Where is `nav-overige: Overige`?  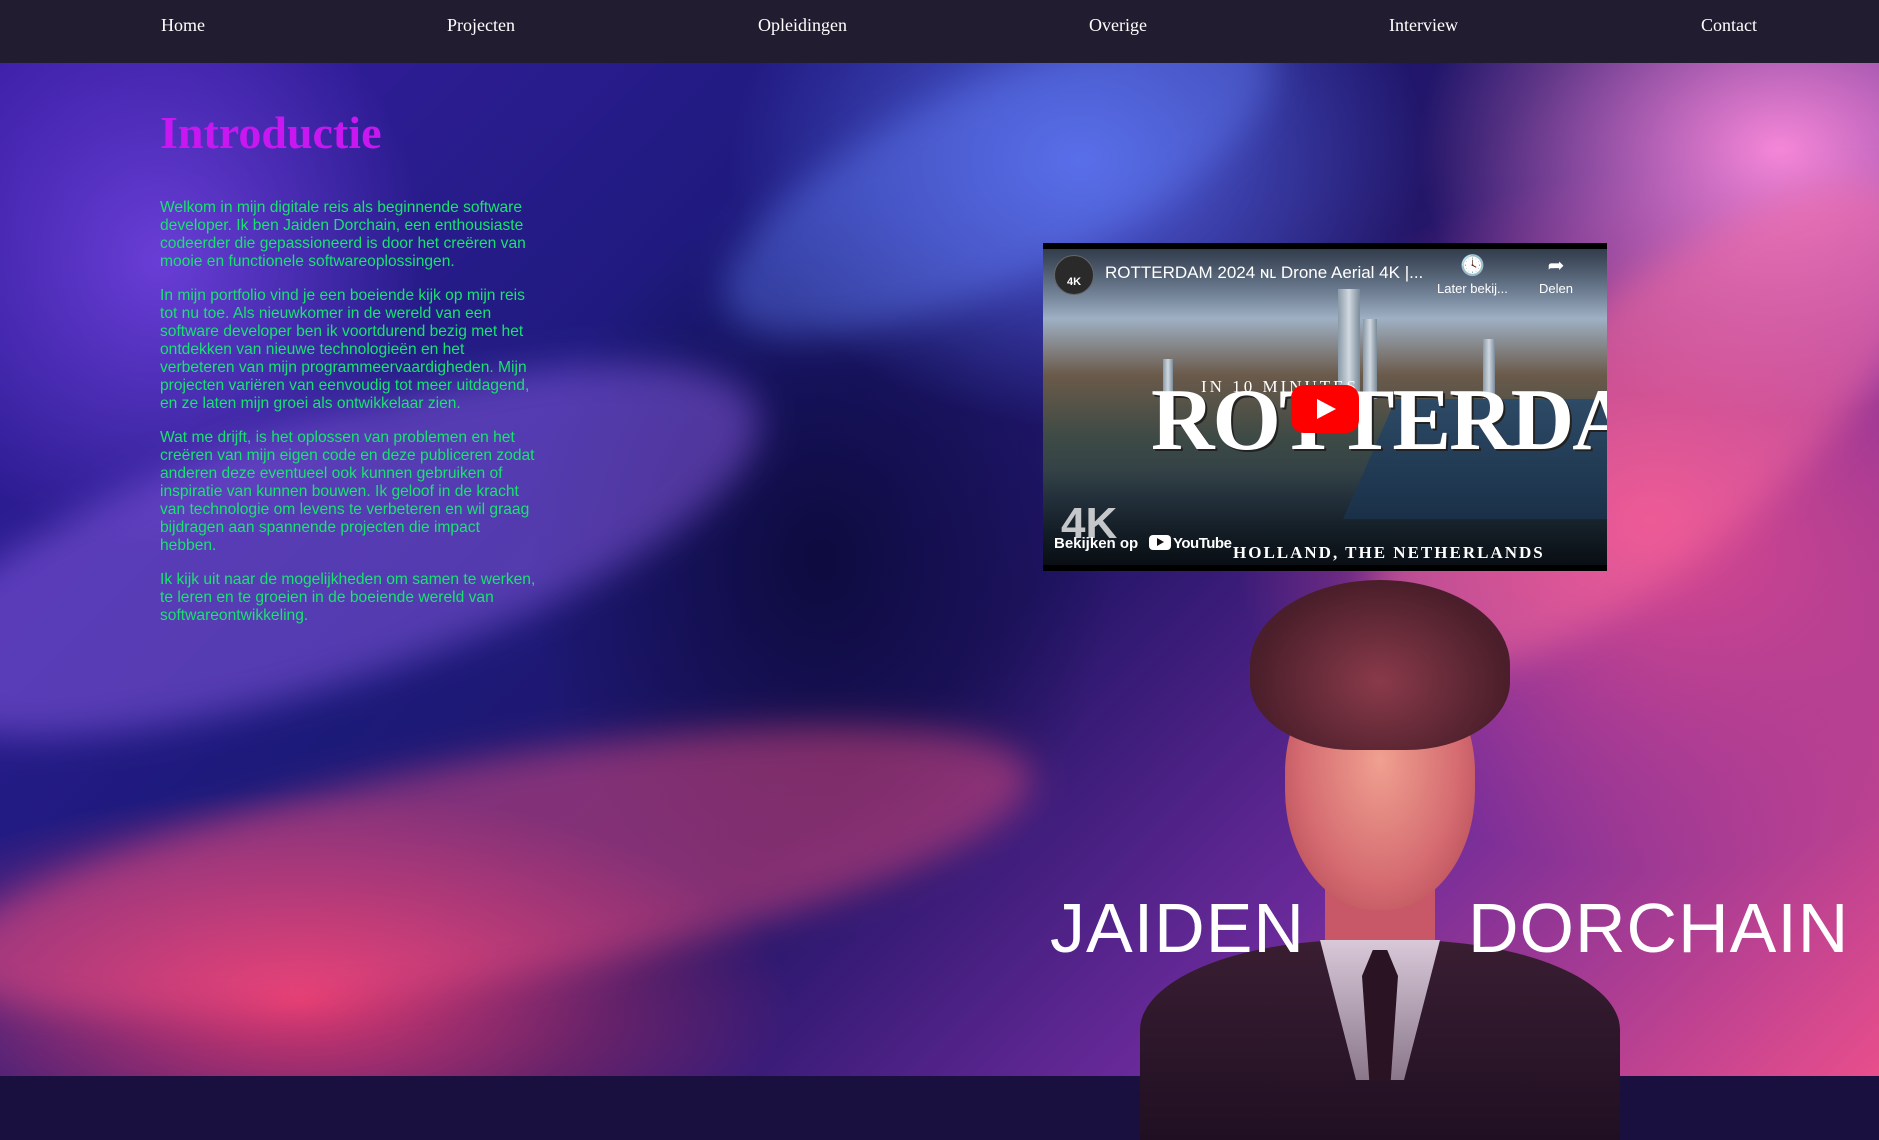 nav-overige: Overige is located at coordinates (1118, 25).